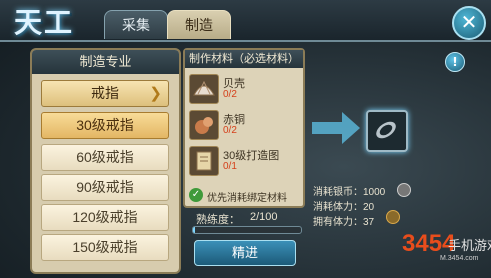 The image size is (491, 278). I want to click on proficiency-label: 熟练度：, so click(218, 220).